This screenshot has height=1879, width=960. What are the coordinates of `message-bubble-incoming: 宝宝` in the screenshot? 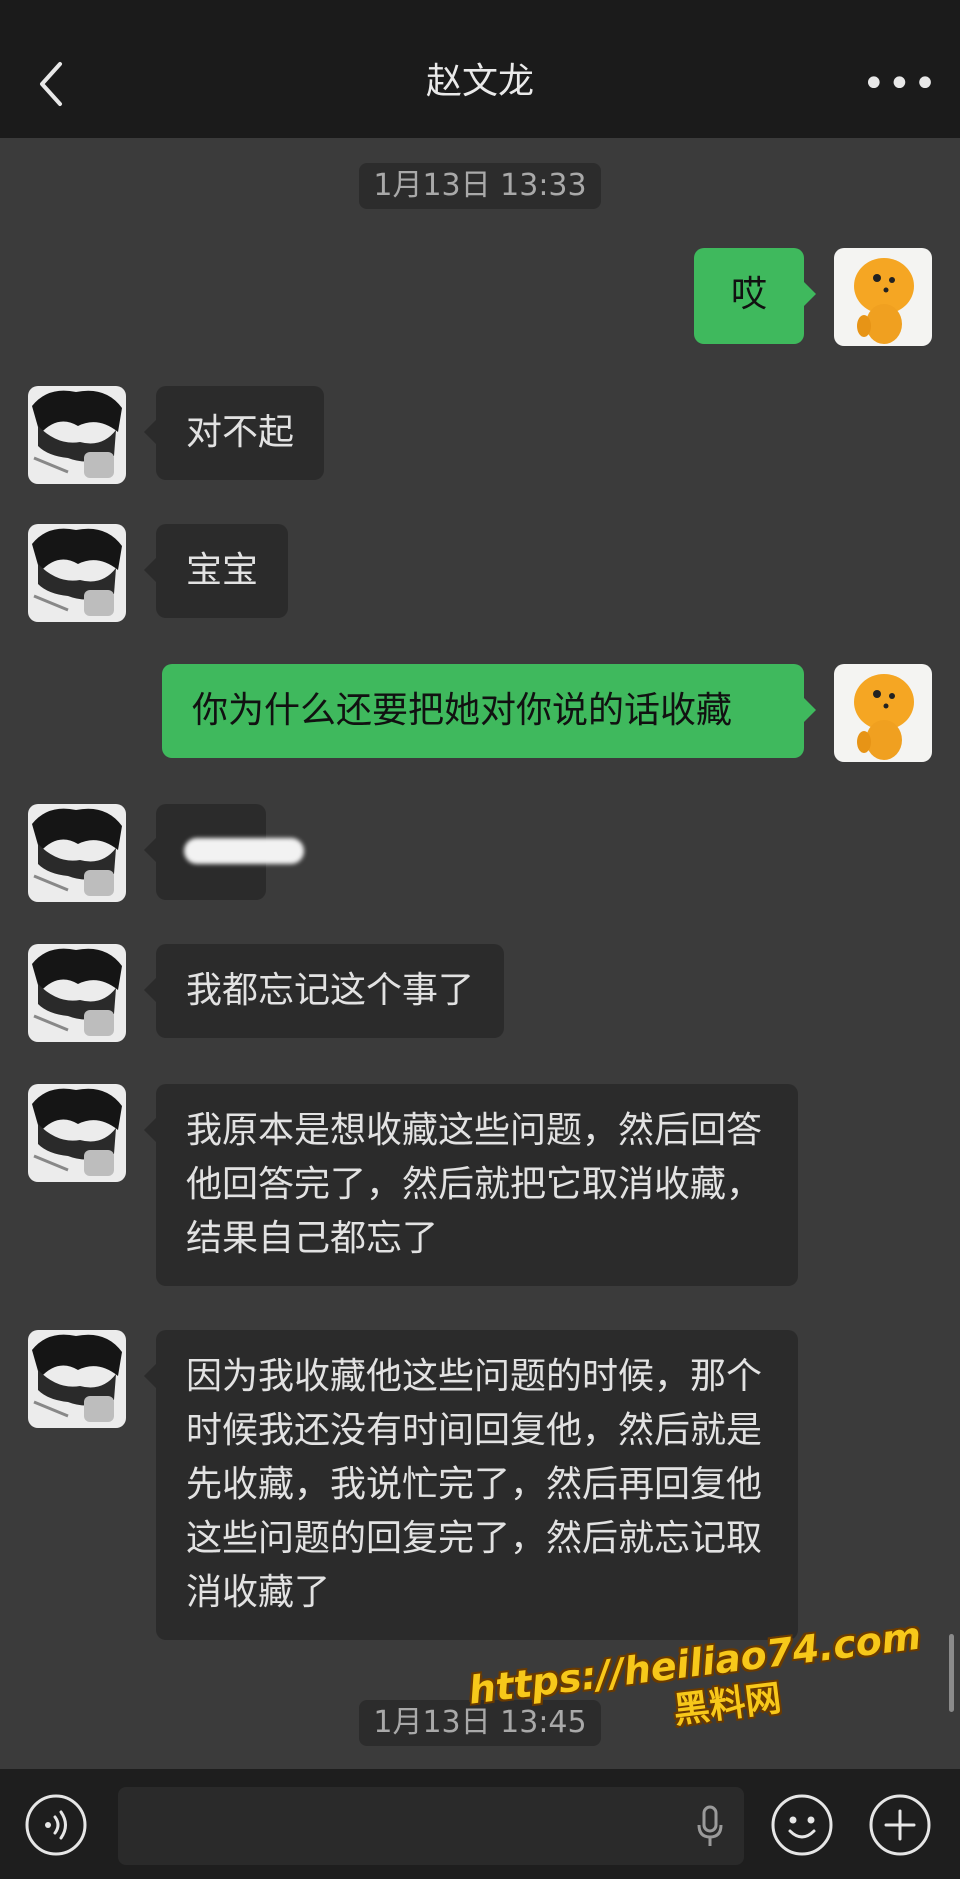 It's located at (216, 571).